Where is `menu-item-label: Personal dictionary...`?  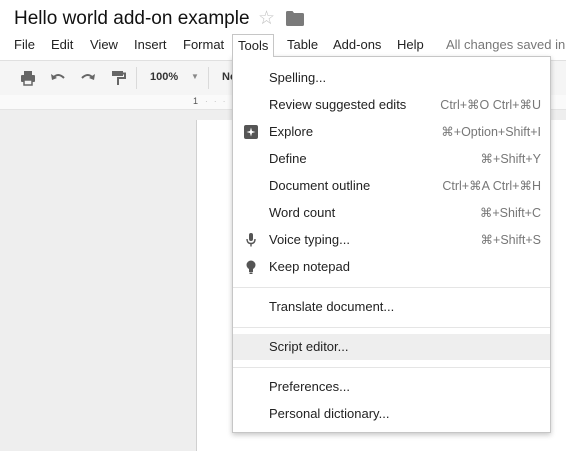
menu-item-label: Personal dictionary... is located at coordinates (329, 413).